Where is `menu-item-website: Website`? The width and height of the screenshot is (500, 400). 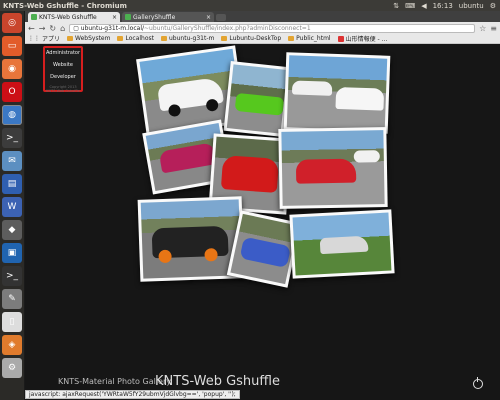 menu-item-website: Website is located at coordinates (63, 65).